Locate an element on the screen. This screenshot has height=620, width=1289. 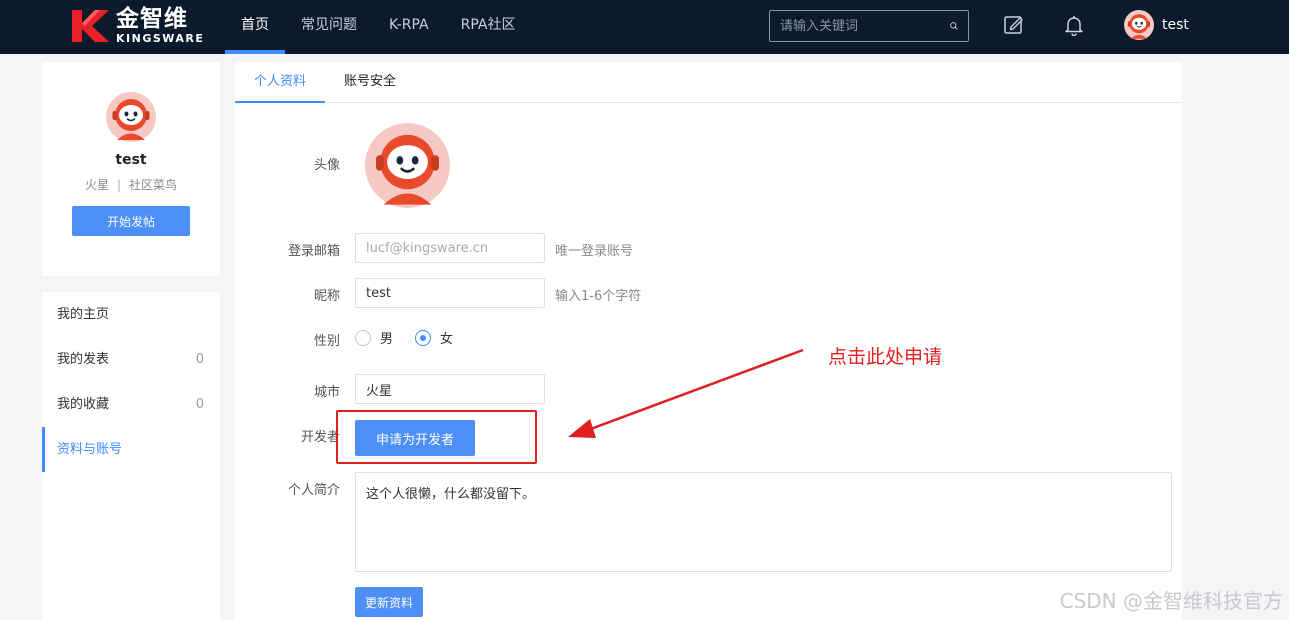
tab-account-security: 账号安全 is located at coordinates (370, 82).